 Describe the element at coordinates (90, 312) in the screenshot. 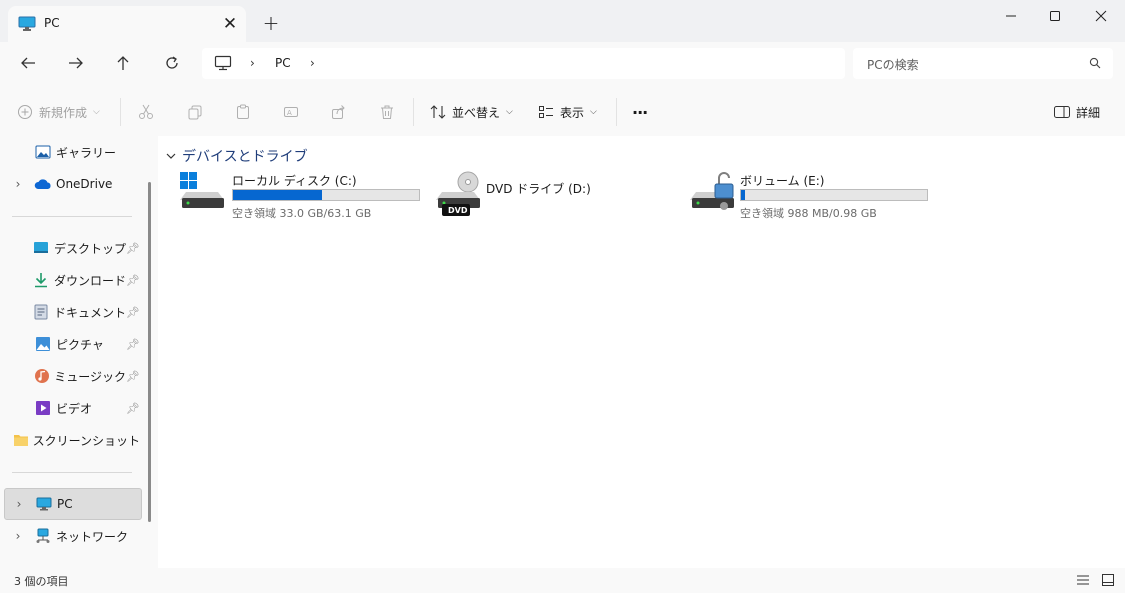

I see `sidebar-item-label: ドキュメント` at that location.